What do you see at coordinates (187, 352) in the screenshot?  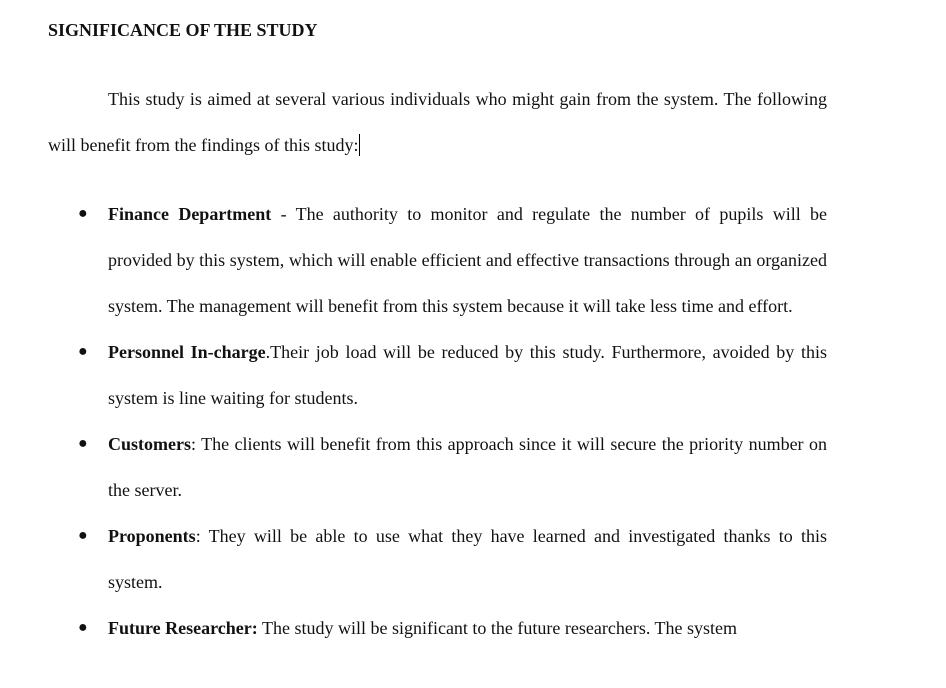 I see `item-term: Personnel In-charge` at bounding box center [187, 352].